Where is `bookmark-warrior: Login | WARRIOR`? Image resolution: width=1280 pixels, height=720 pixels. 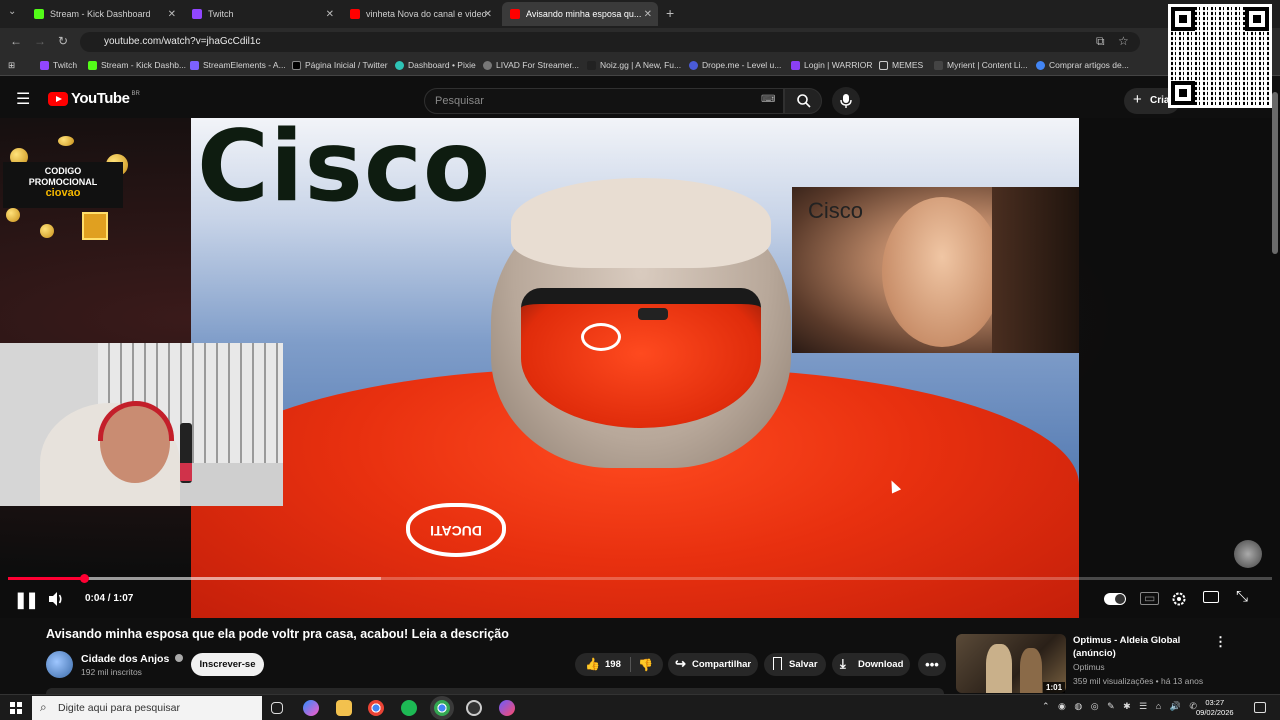
bookmark-warrior: Login | WARRIOR is located at coordinates (832, 65).